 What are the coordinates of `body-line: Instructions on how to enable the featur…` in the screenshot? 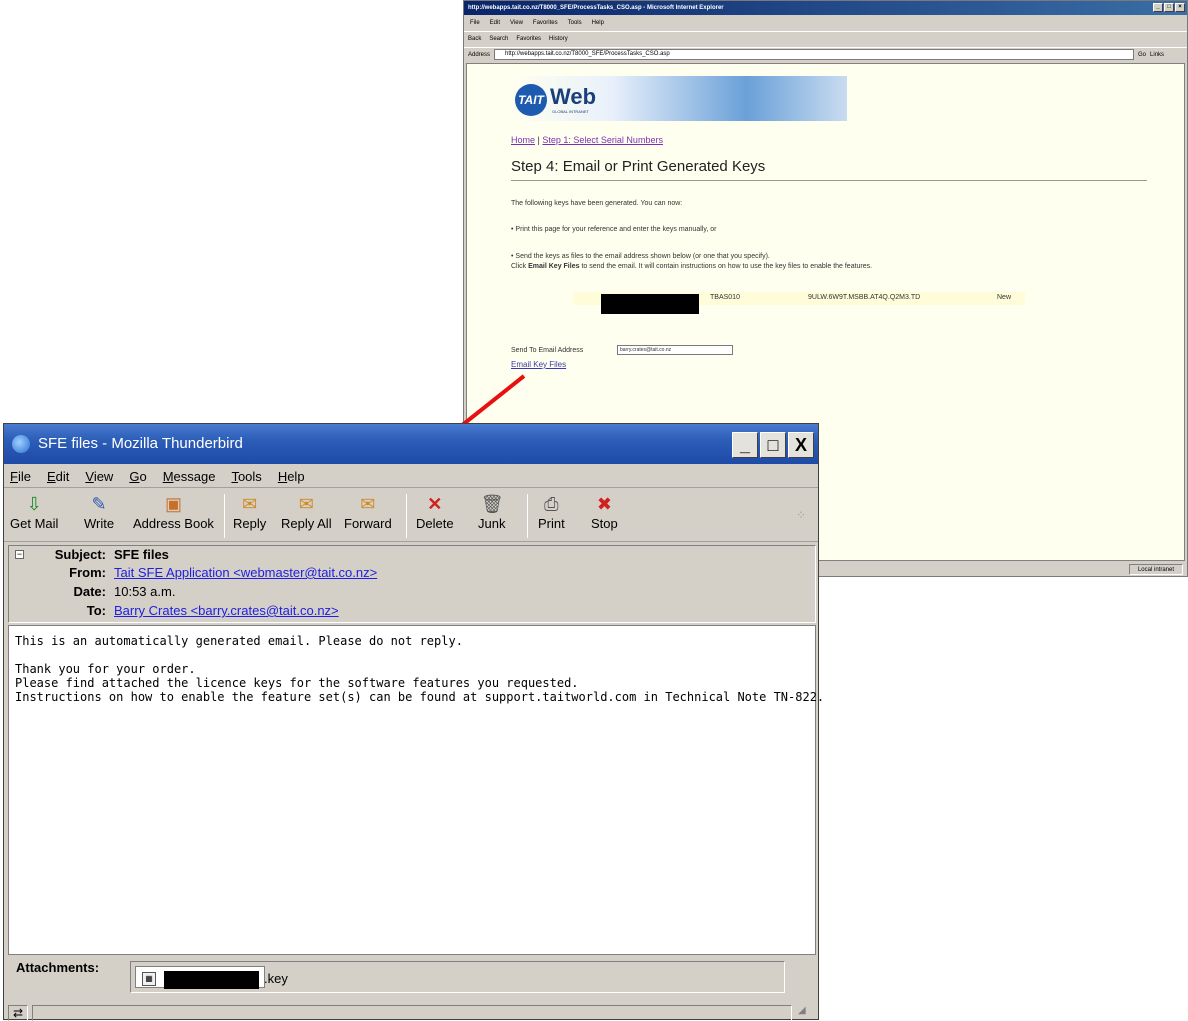 It's located at (420, 697).